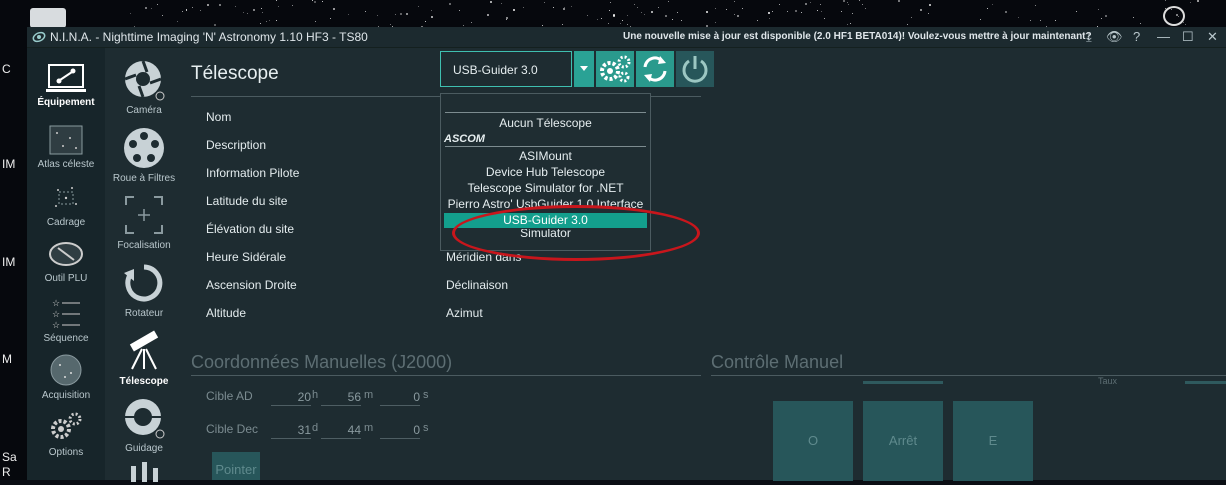  What do you see at coordinates (315, 428) in the screenshot?
I see `unit-label: d` at bounding box center [315, 428].